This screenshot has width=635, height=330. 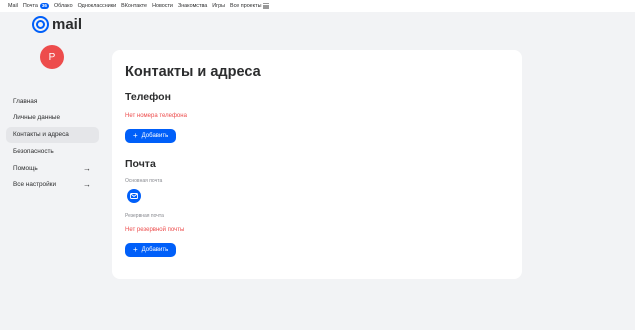 I want to click on sidebar-item-contacts: Контакты и адреса, so click(x=52, y=134).